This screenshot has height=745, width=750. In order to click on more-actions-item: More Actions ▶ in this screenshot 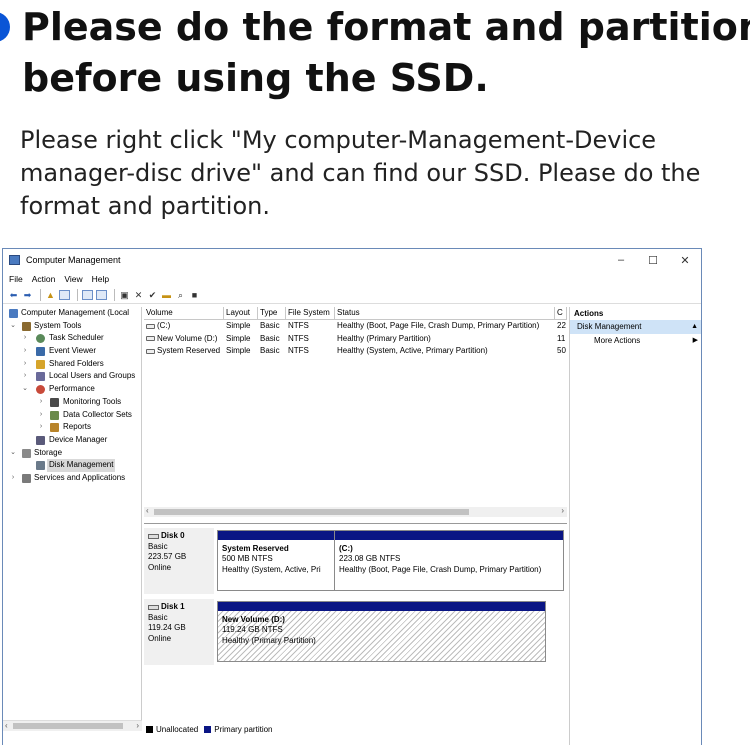, I will do `click(635, 341)`.